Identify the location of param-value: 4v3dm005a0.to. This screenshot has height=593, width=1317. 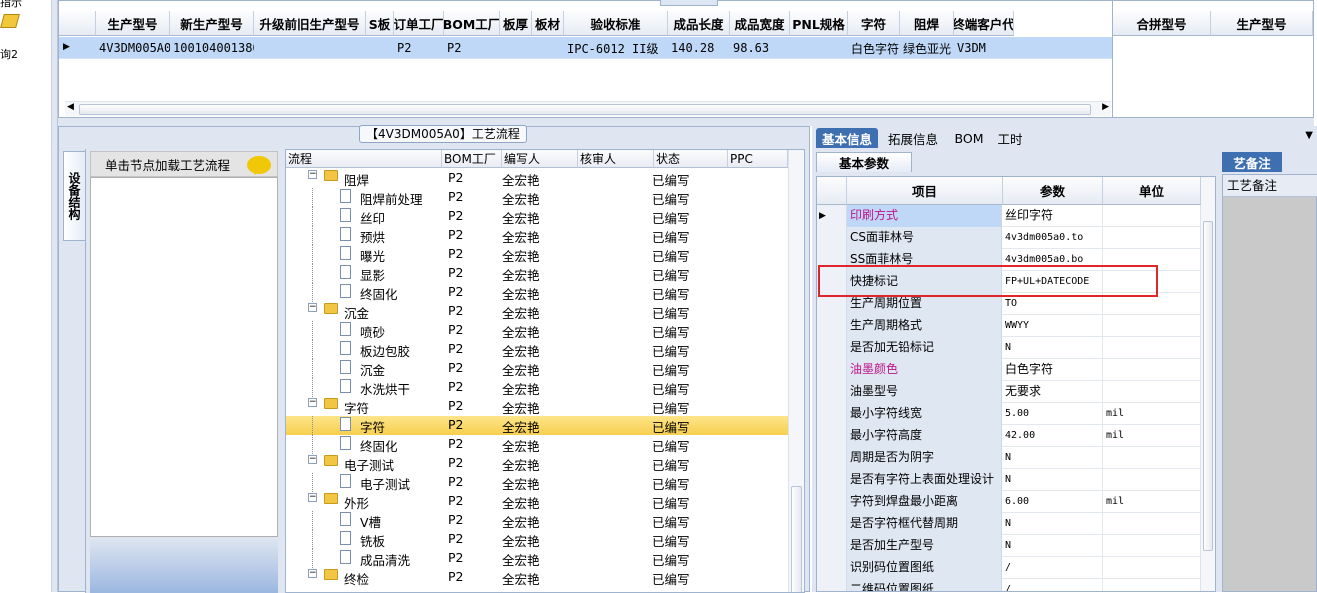
(1053, 238).